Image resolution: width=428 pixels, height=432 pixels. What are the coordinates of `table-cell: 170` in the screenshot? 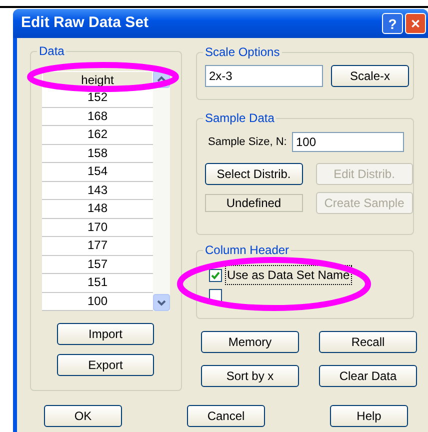 It's located at (97, 227).